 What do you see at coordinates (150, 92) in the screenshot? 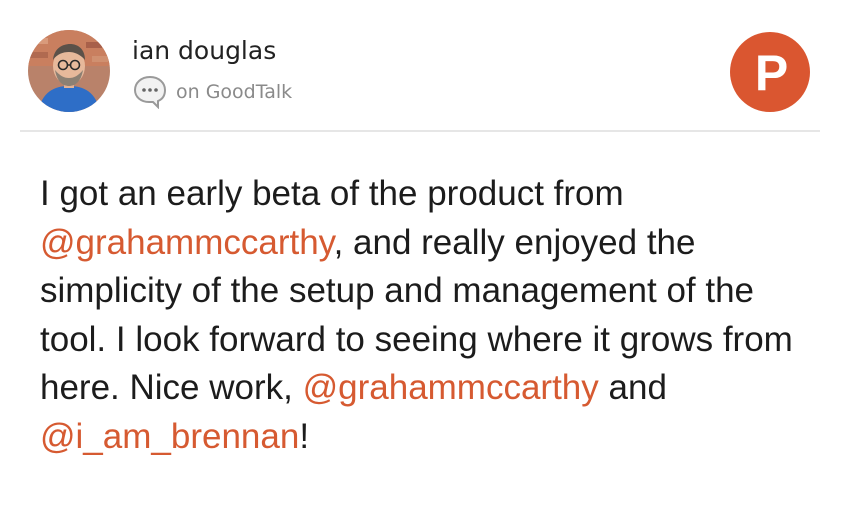
I see `chat-bubble-icon` at bounding box center [150, 92].